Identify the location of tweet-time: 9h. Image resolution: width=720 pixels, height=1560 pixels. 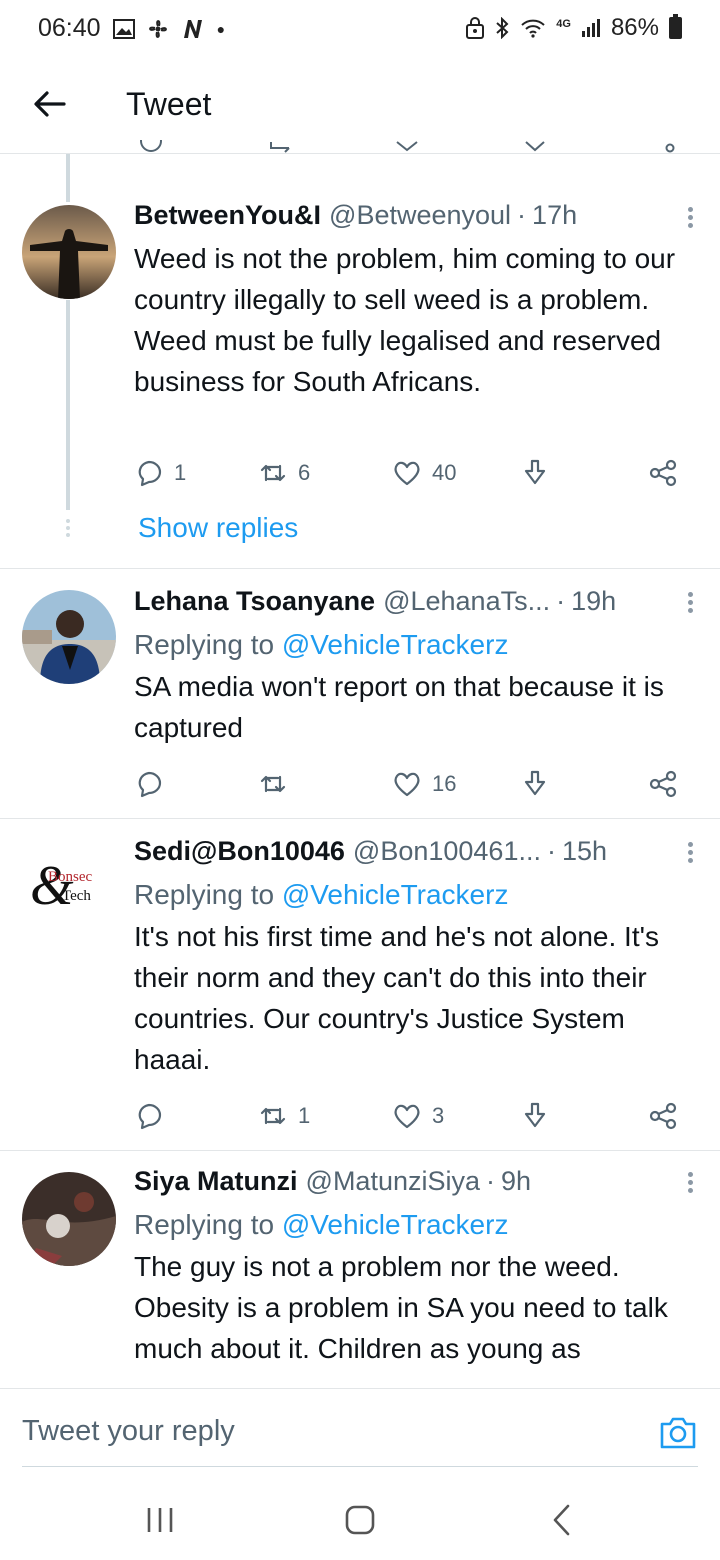
(516, 1181).